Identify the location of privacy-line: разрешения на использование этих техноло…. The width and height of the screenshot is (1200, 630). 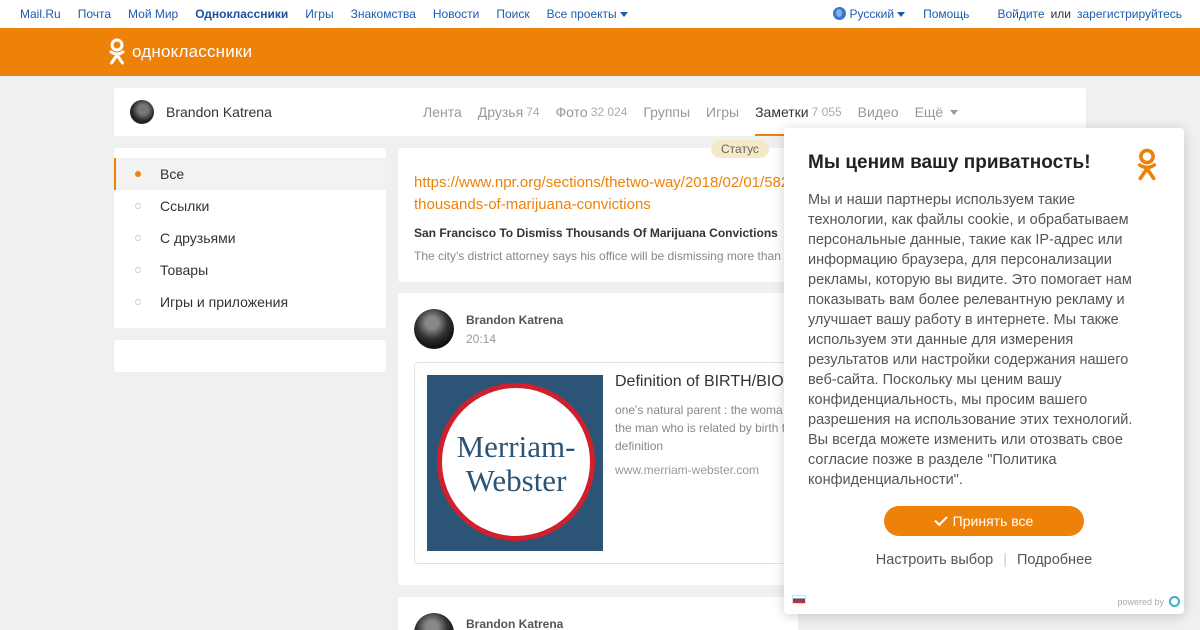
(970, 420).